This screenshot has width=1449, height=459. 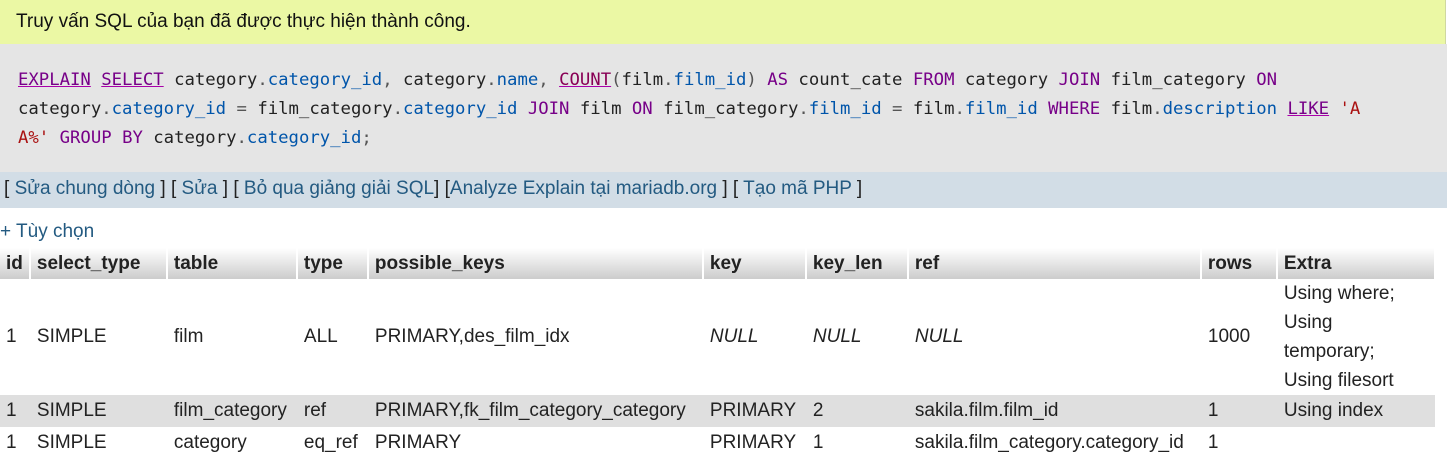 I want to click on cell-ref: sakila.film.film_id, so click(x=1054, y=411).